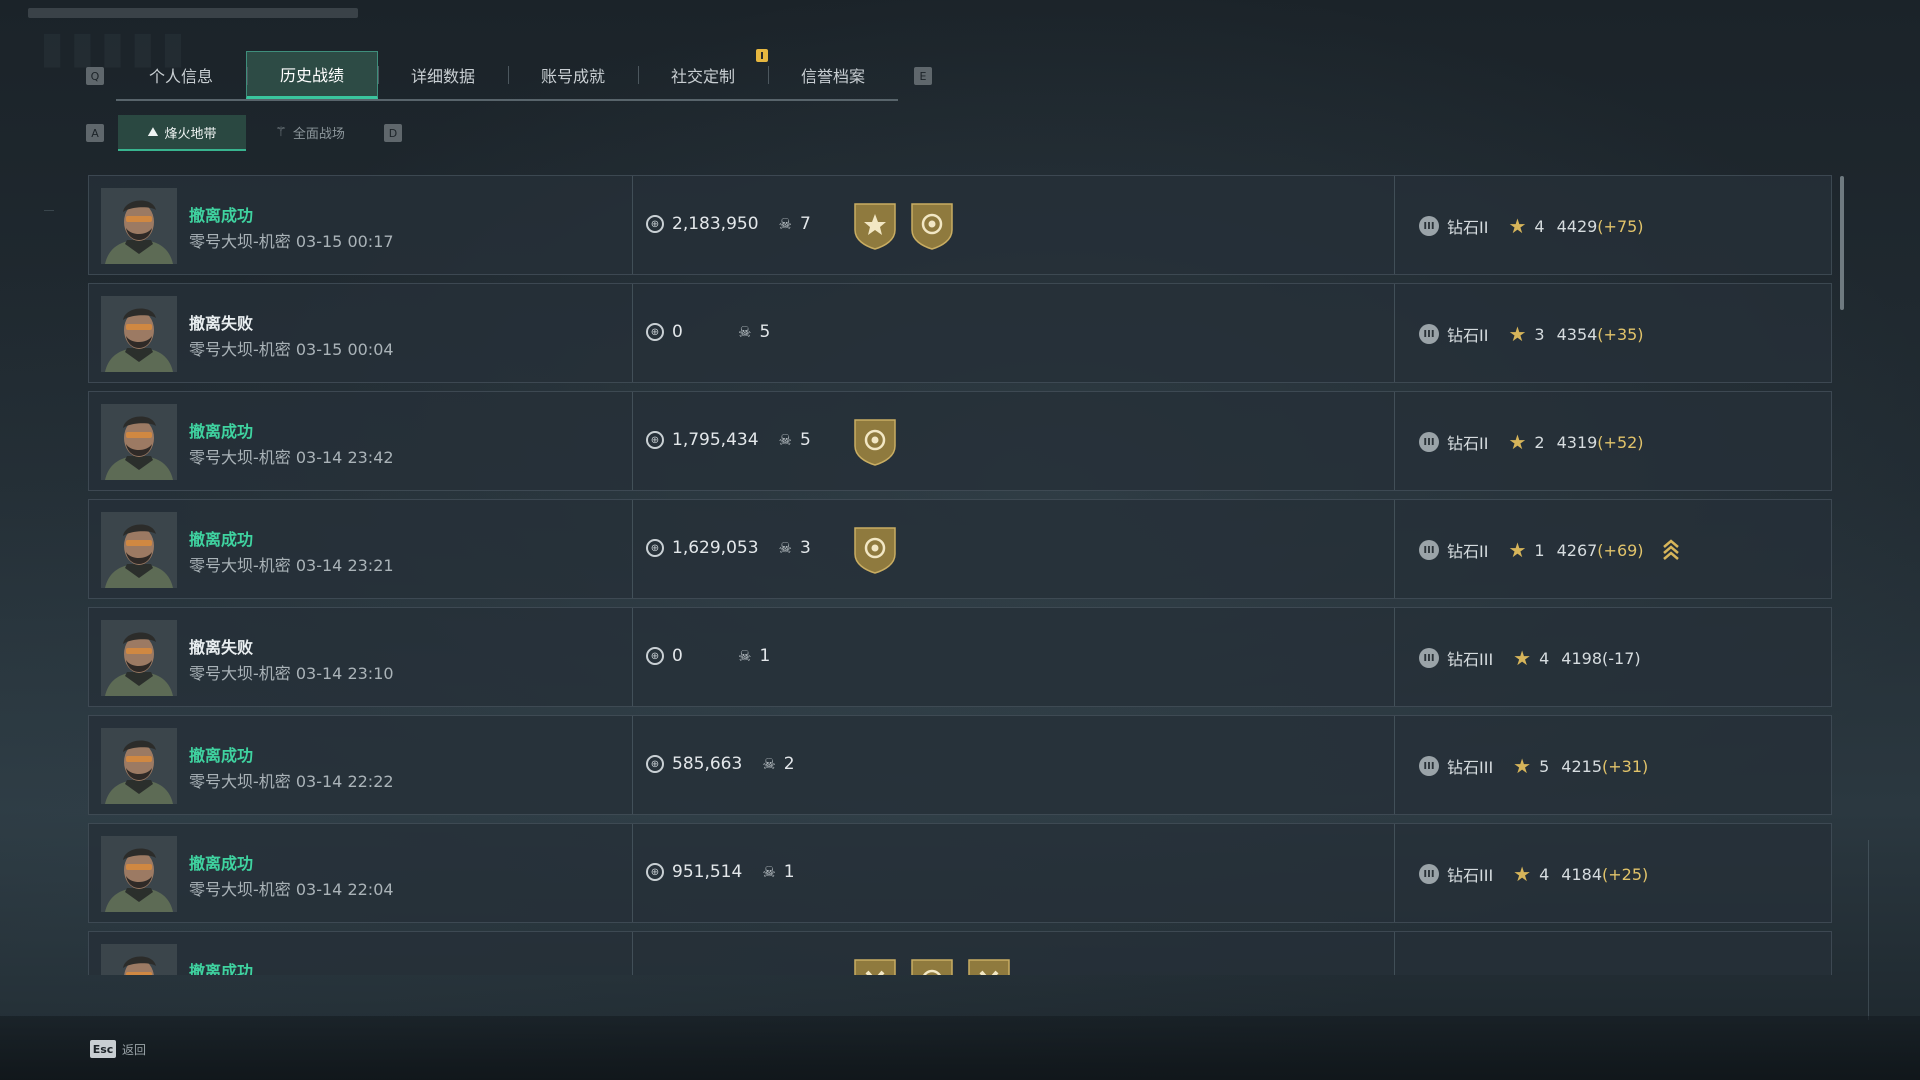  I want to click on loot-amount: 1,795,434, so click(715, 440).